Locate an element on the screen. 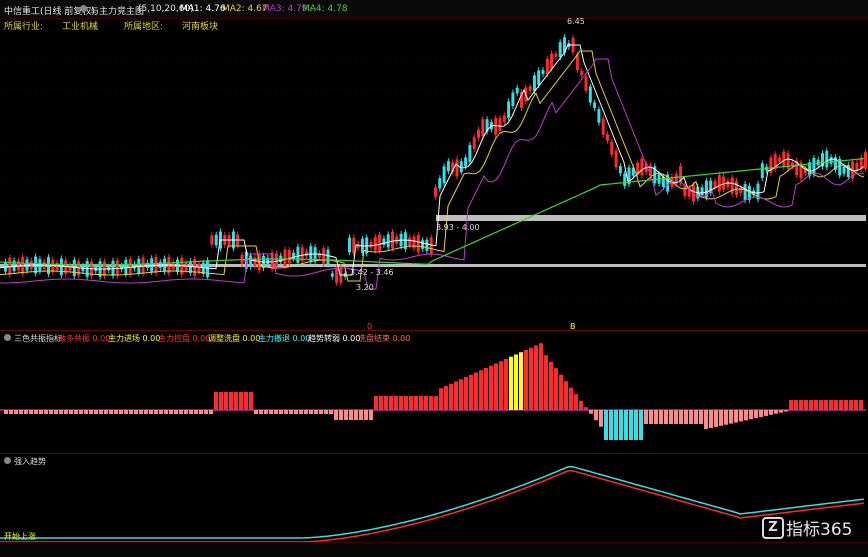  brand-name: 指标365 is located at coordinates (819, 530).